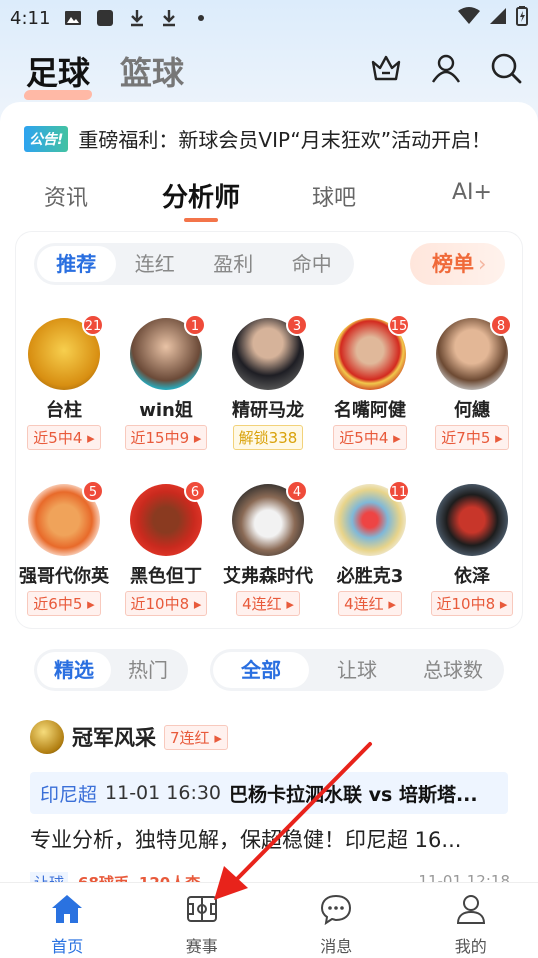 This screenshot has width=538, height=958. What do you see at coordinates (66, 518) in the screenshot?
I see `avatar: 5` at bounding box center [66, 518].